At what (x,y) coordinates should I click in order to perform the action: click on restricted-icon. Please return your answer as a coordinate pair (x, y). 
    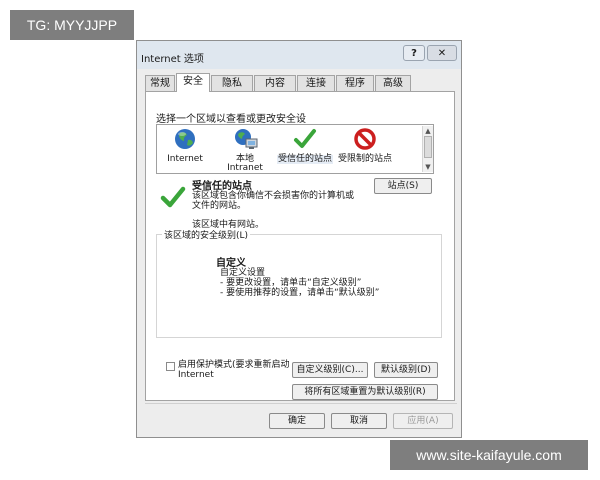
    Looking at the image, I should click on (365, 139).